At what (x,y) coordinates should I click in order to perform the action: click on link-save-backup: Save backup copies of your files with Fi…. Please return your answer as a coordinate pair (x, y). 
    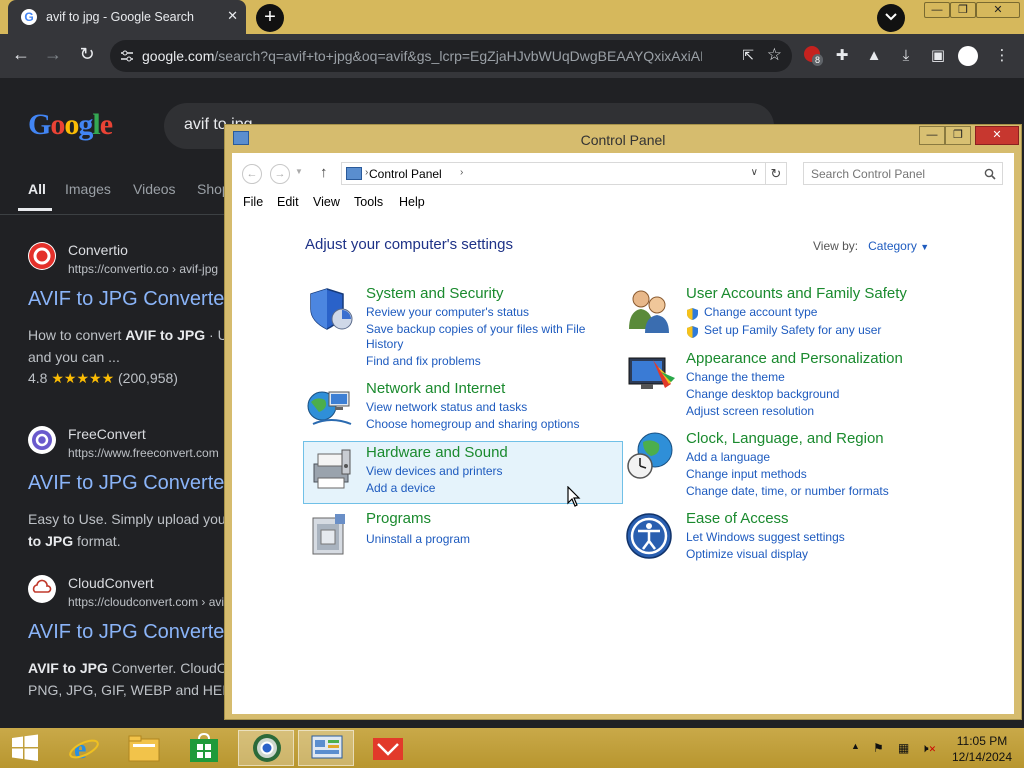
    Looking at the image, I should click on (475, 329).